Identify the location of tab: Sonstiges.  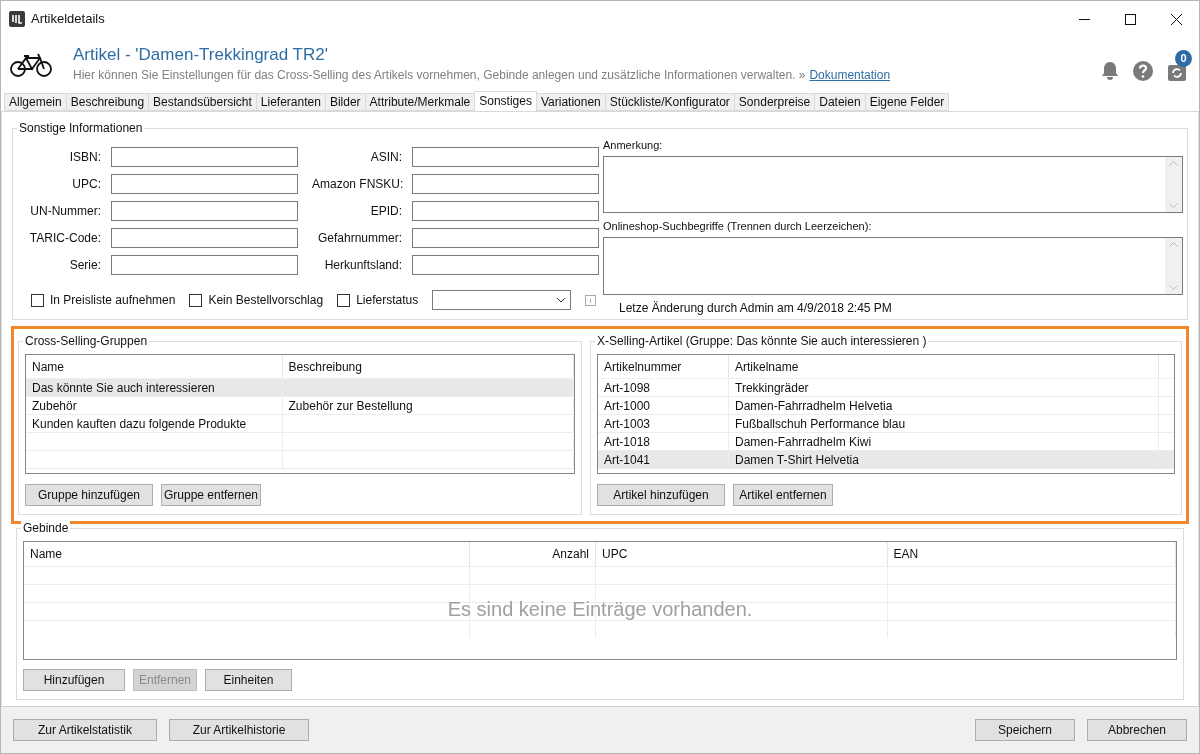
(505, 101).